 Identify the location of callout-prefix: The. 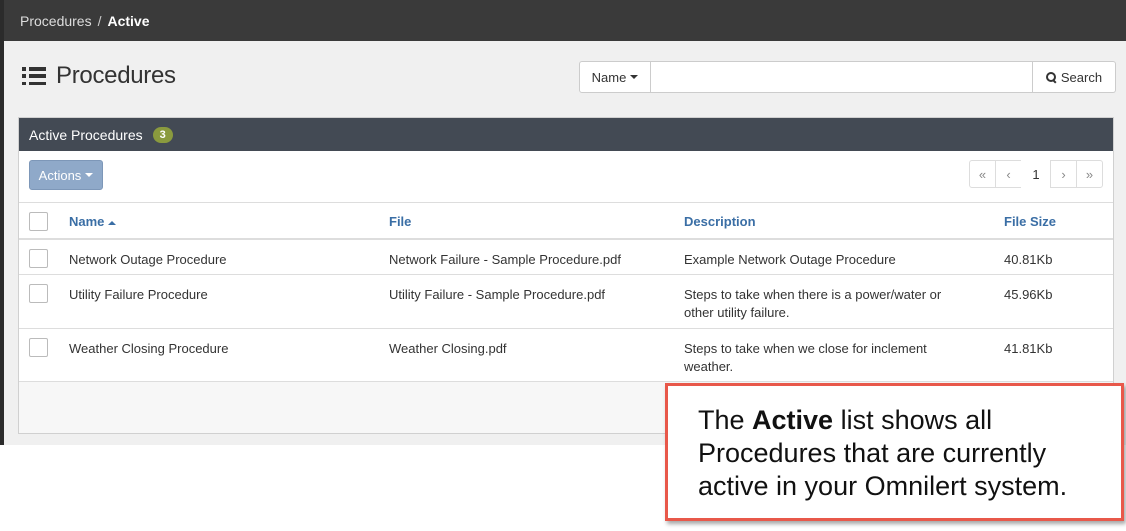
(725, 420).